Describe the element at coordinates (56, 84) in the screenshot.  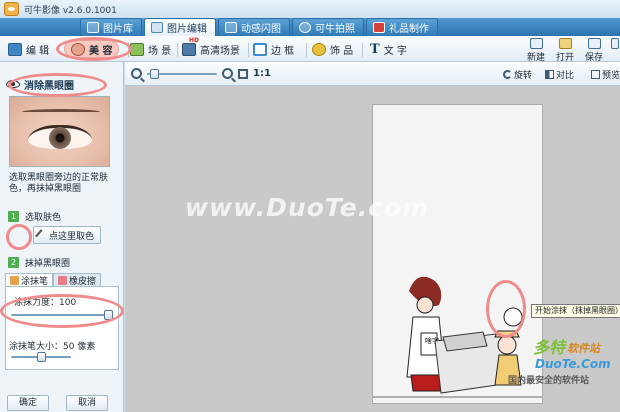
I see `panel-title: 消除黑眼圈` at that location.